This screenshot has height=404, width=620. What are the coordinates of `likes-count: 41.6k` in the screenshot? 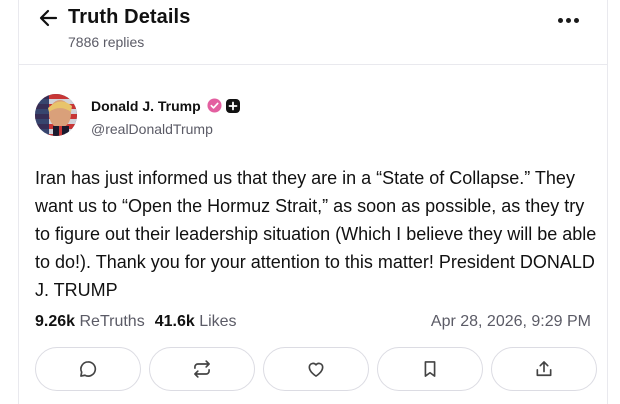 It's located at (174, 321).